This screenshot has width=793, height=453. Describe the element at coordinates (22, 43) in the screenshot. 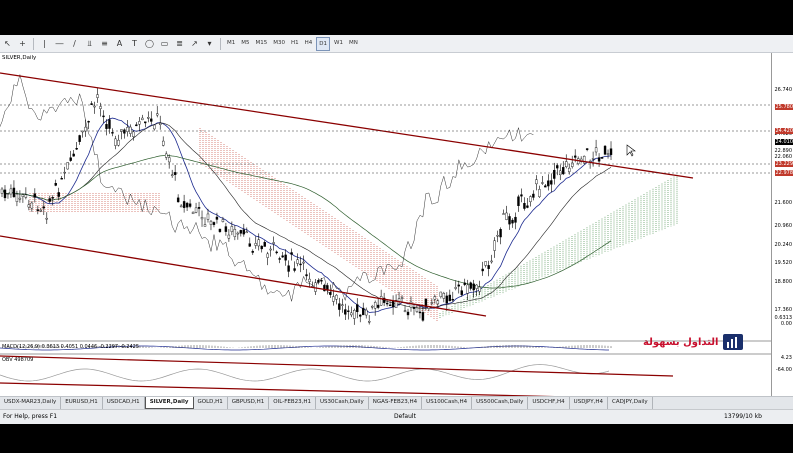

I see `crosshair-icon: +` at that location.